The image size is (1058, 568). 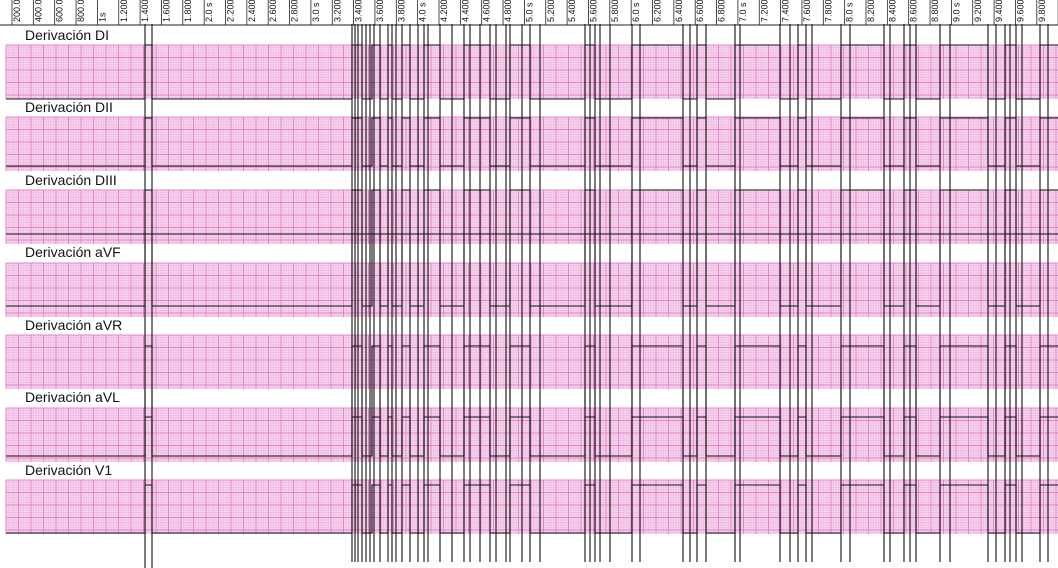 I want to click on ruler-tick-label: 3.400, so click(x=359, y=11).